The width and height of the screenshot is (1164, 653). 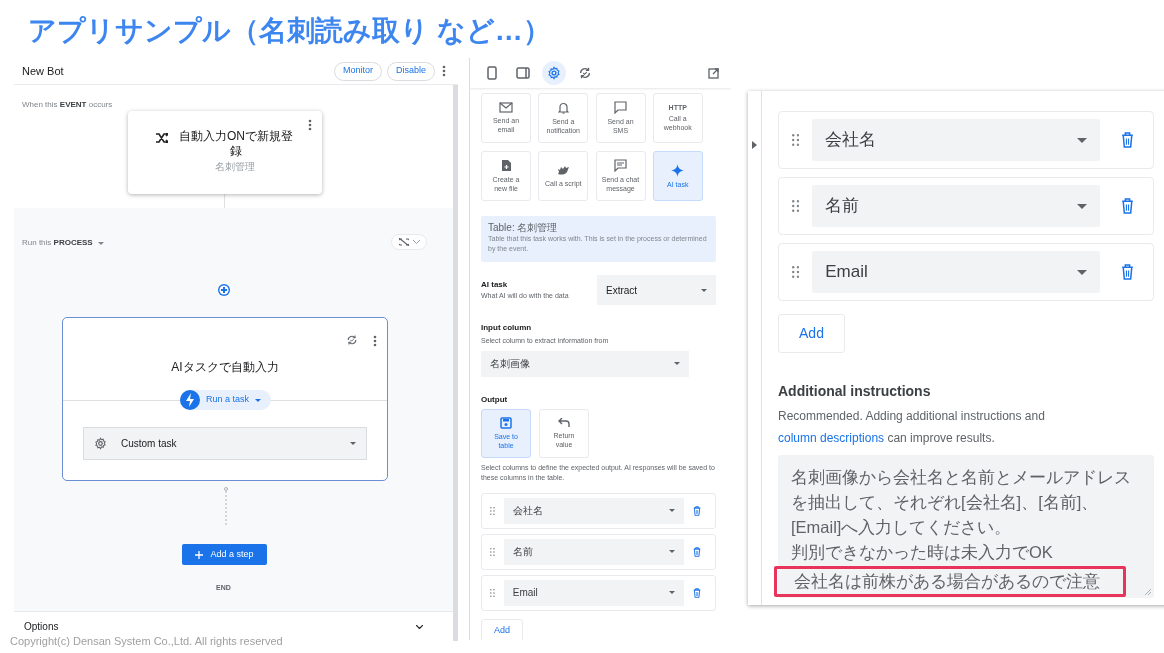 I want to click on header-button: Monitor, so click(x=357, y=71).